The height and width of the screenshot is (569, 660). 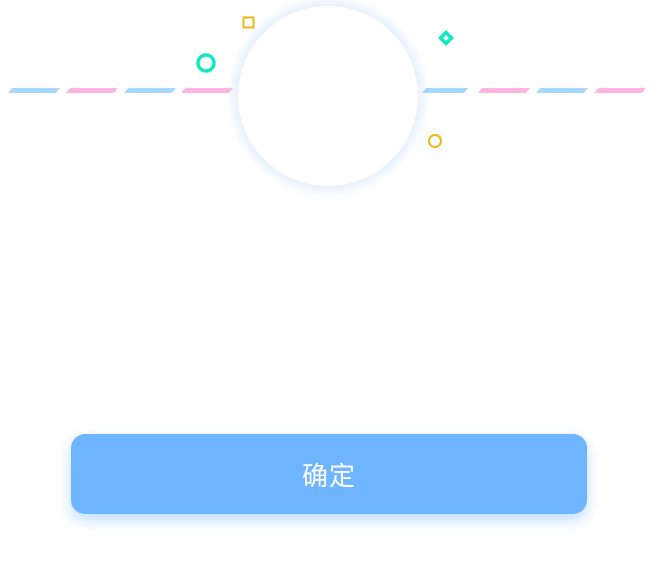 I want to click on confirm-button: 确定, so click(x=329, y=474).